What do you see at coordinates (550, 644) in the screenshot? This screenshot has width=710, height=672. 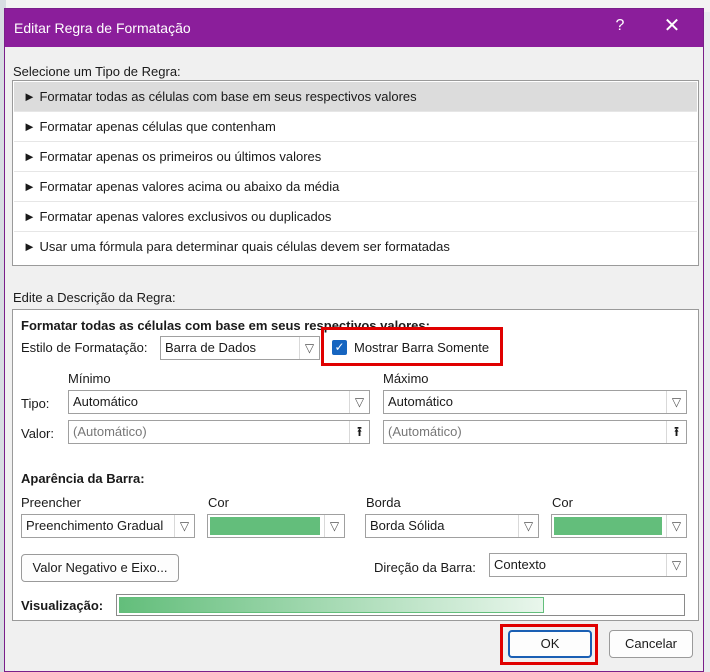 I see `ok-button: OK` at bounding box center [550, 644].